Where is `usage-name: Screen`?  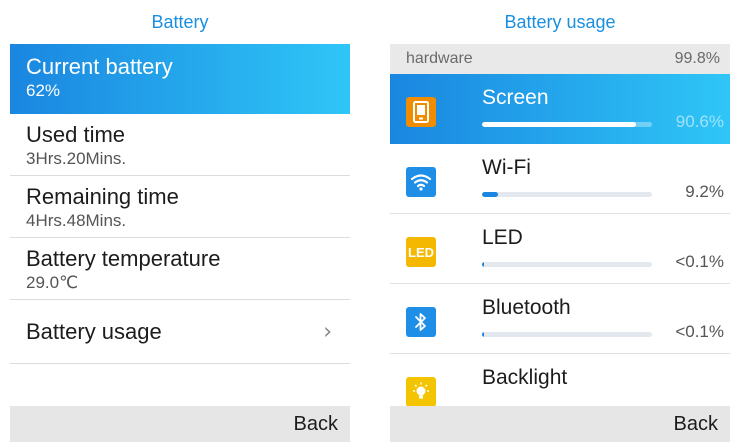
usage-name: Screen is located at coordinates (515, 97).